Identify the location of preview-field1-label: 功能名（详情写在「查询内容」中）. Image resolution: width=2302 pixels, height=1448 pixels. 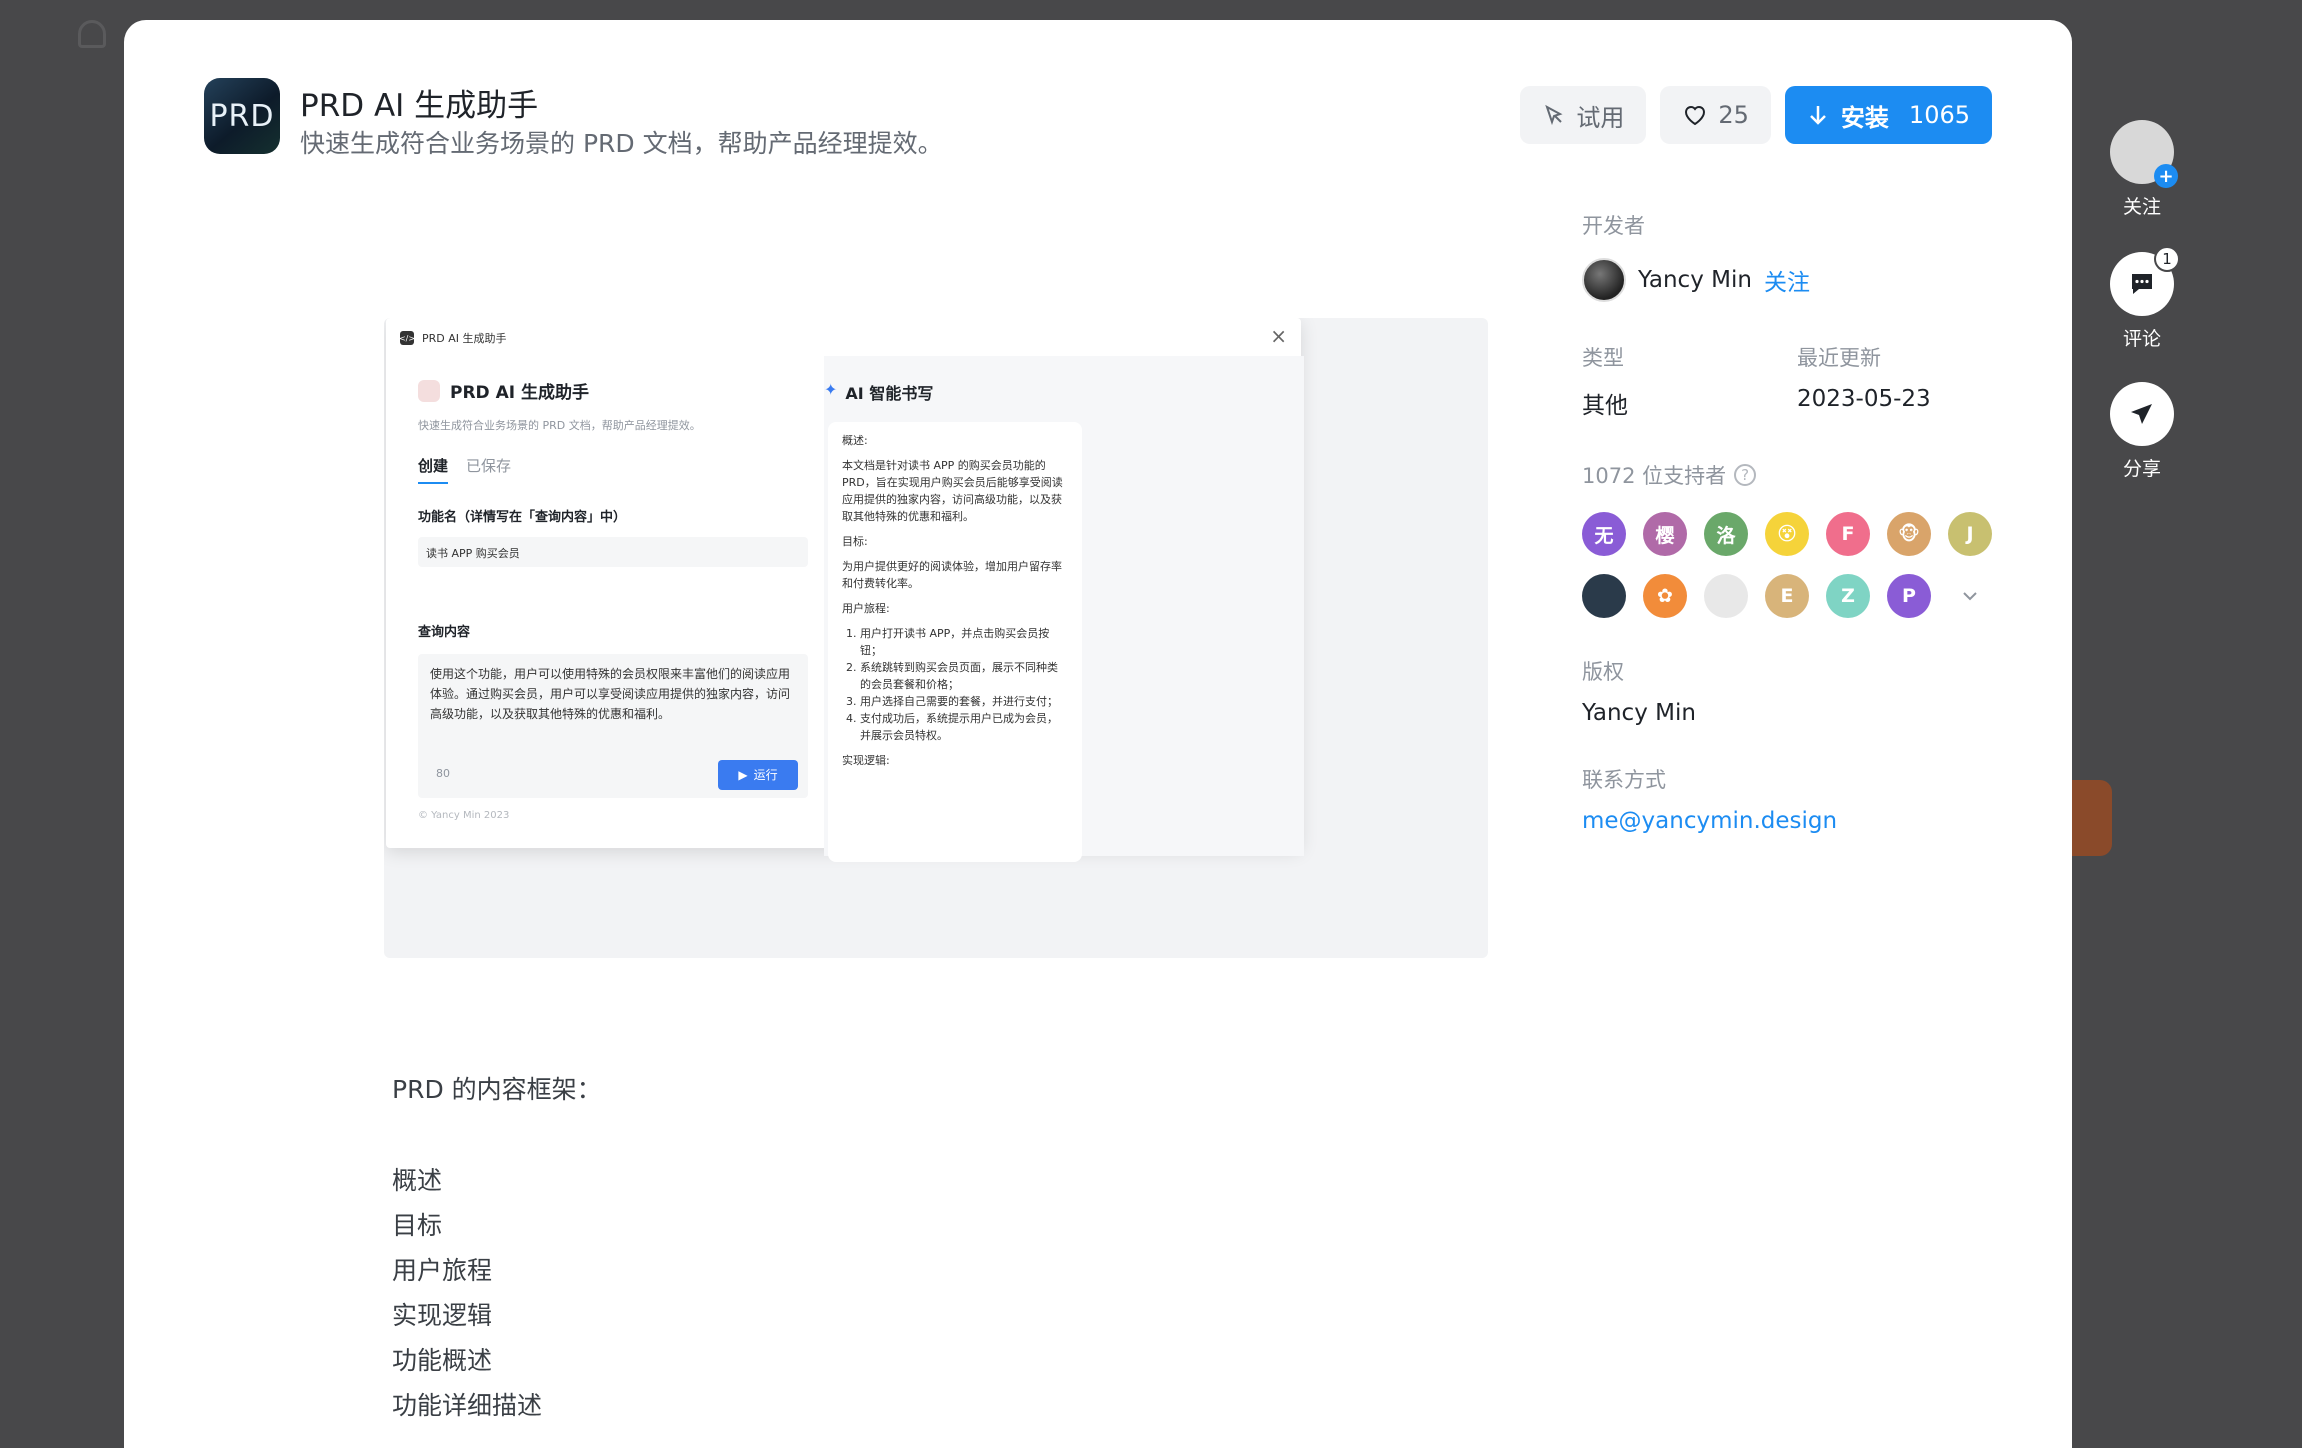
(522, 517).